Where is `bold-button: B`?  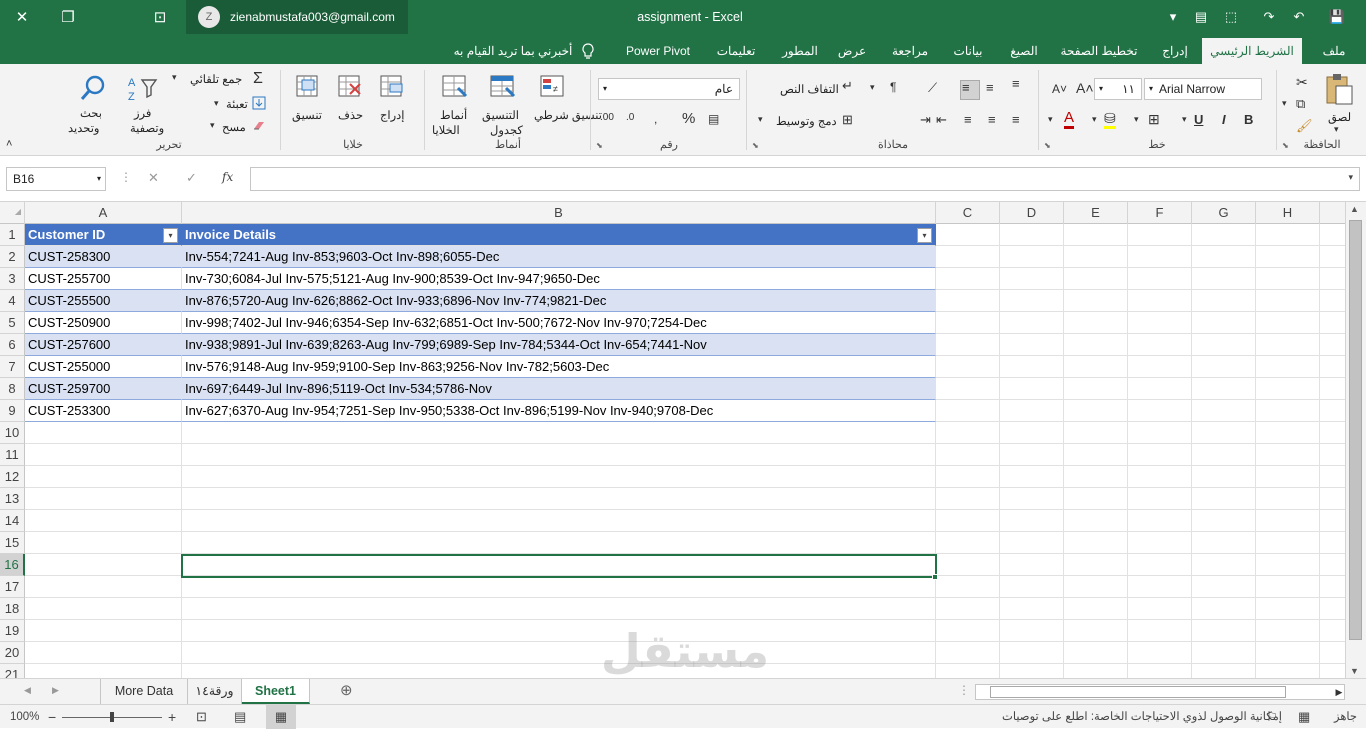
bold-button: B is located at coordinates (1248, 119).